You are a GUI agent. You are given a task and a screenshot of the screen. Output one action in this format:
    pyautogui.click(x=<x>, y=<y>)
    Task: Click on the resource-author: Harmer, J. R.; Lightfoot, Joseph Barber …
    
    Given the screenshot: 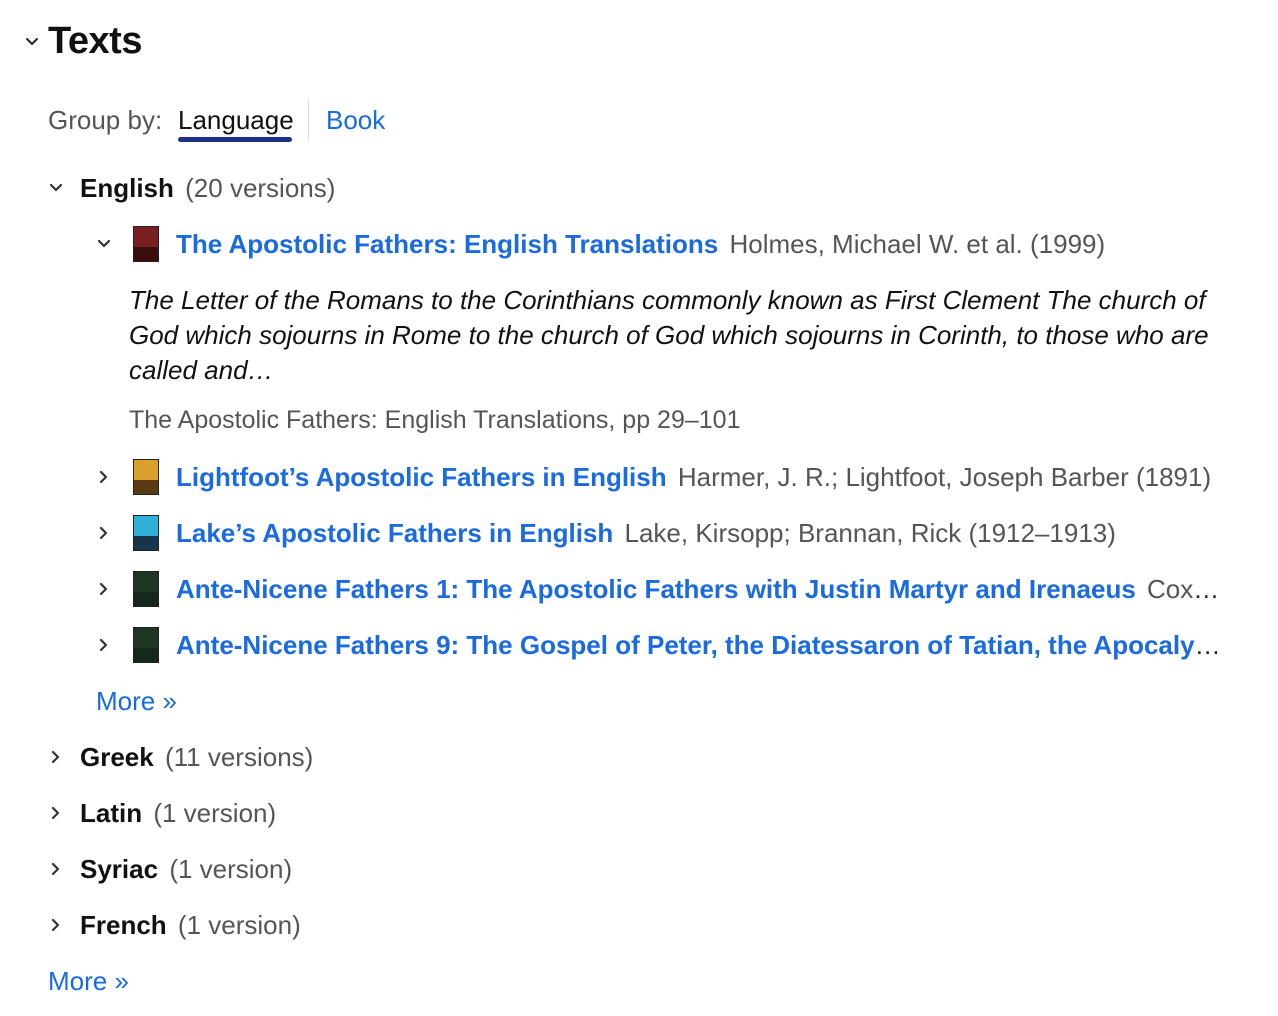 What is the action you would take?
    pyautogui.click(x=944, y=477)
    